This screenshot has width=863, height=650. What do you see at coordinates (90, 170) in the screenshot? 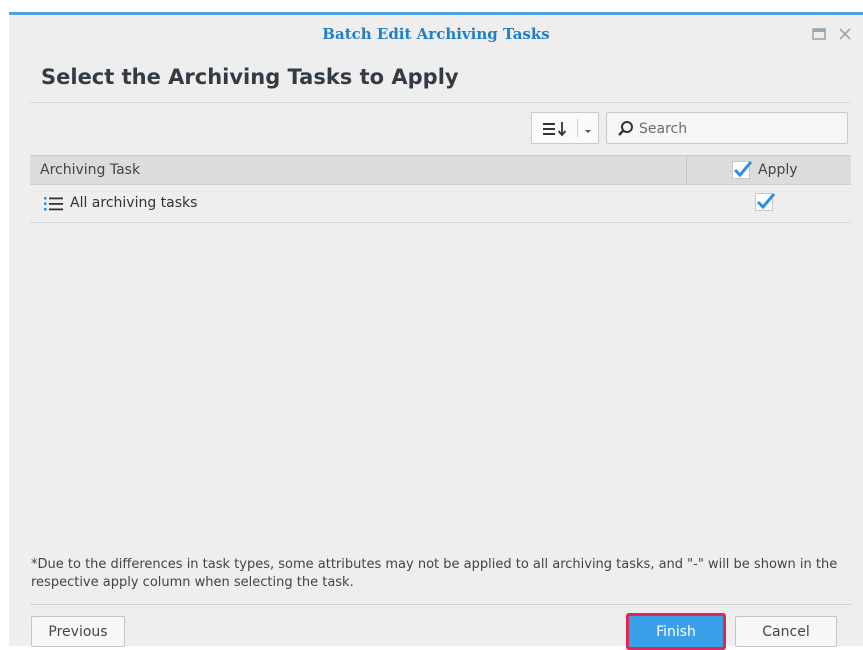
I see `column-header-task: Archiving Task` at bounding box center [90, 170].